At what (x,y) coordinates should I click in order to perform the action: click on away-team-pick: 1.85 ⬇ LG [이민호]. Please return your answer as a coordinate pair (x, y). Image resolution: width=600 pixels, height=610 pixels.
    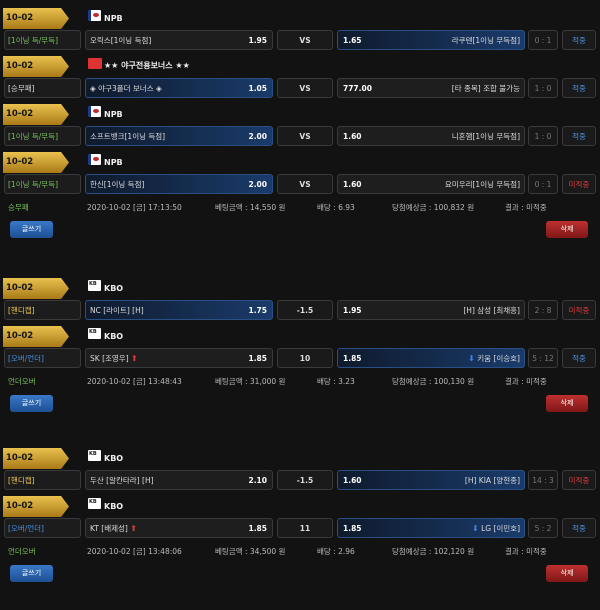
    Looking at the image, I should click on (431, 528).